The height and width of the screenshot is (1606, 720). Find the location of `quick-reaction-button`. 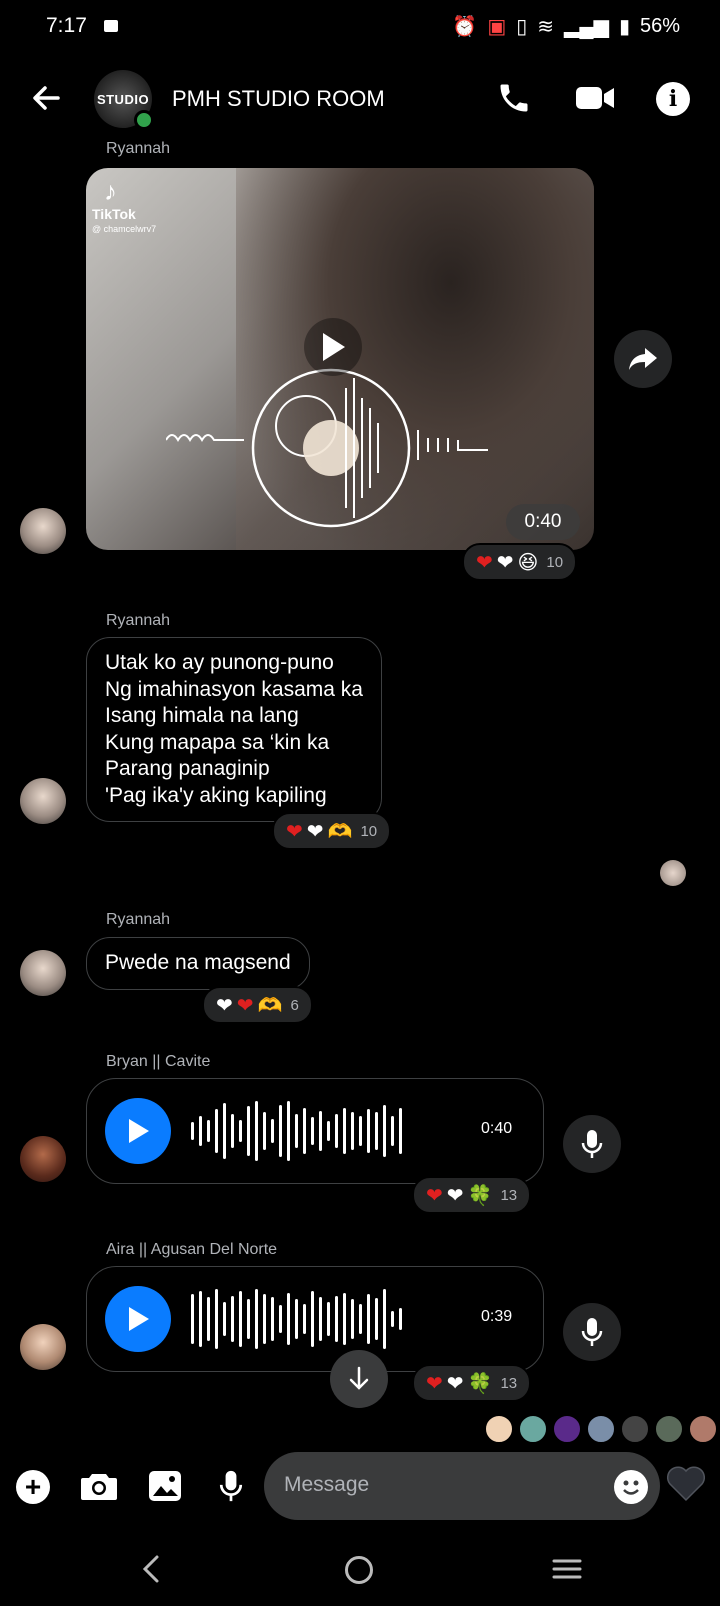

quick-reaction-button is located at coordinates (686, 1486).